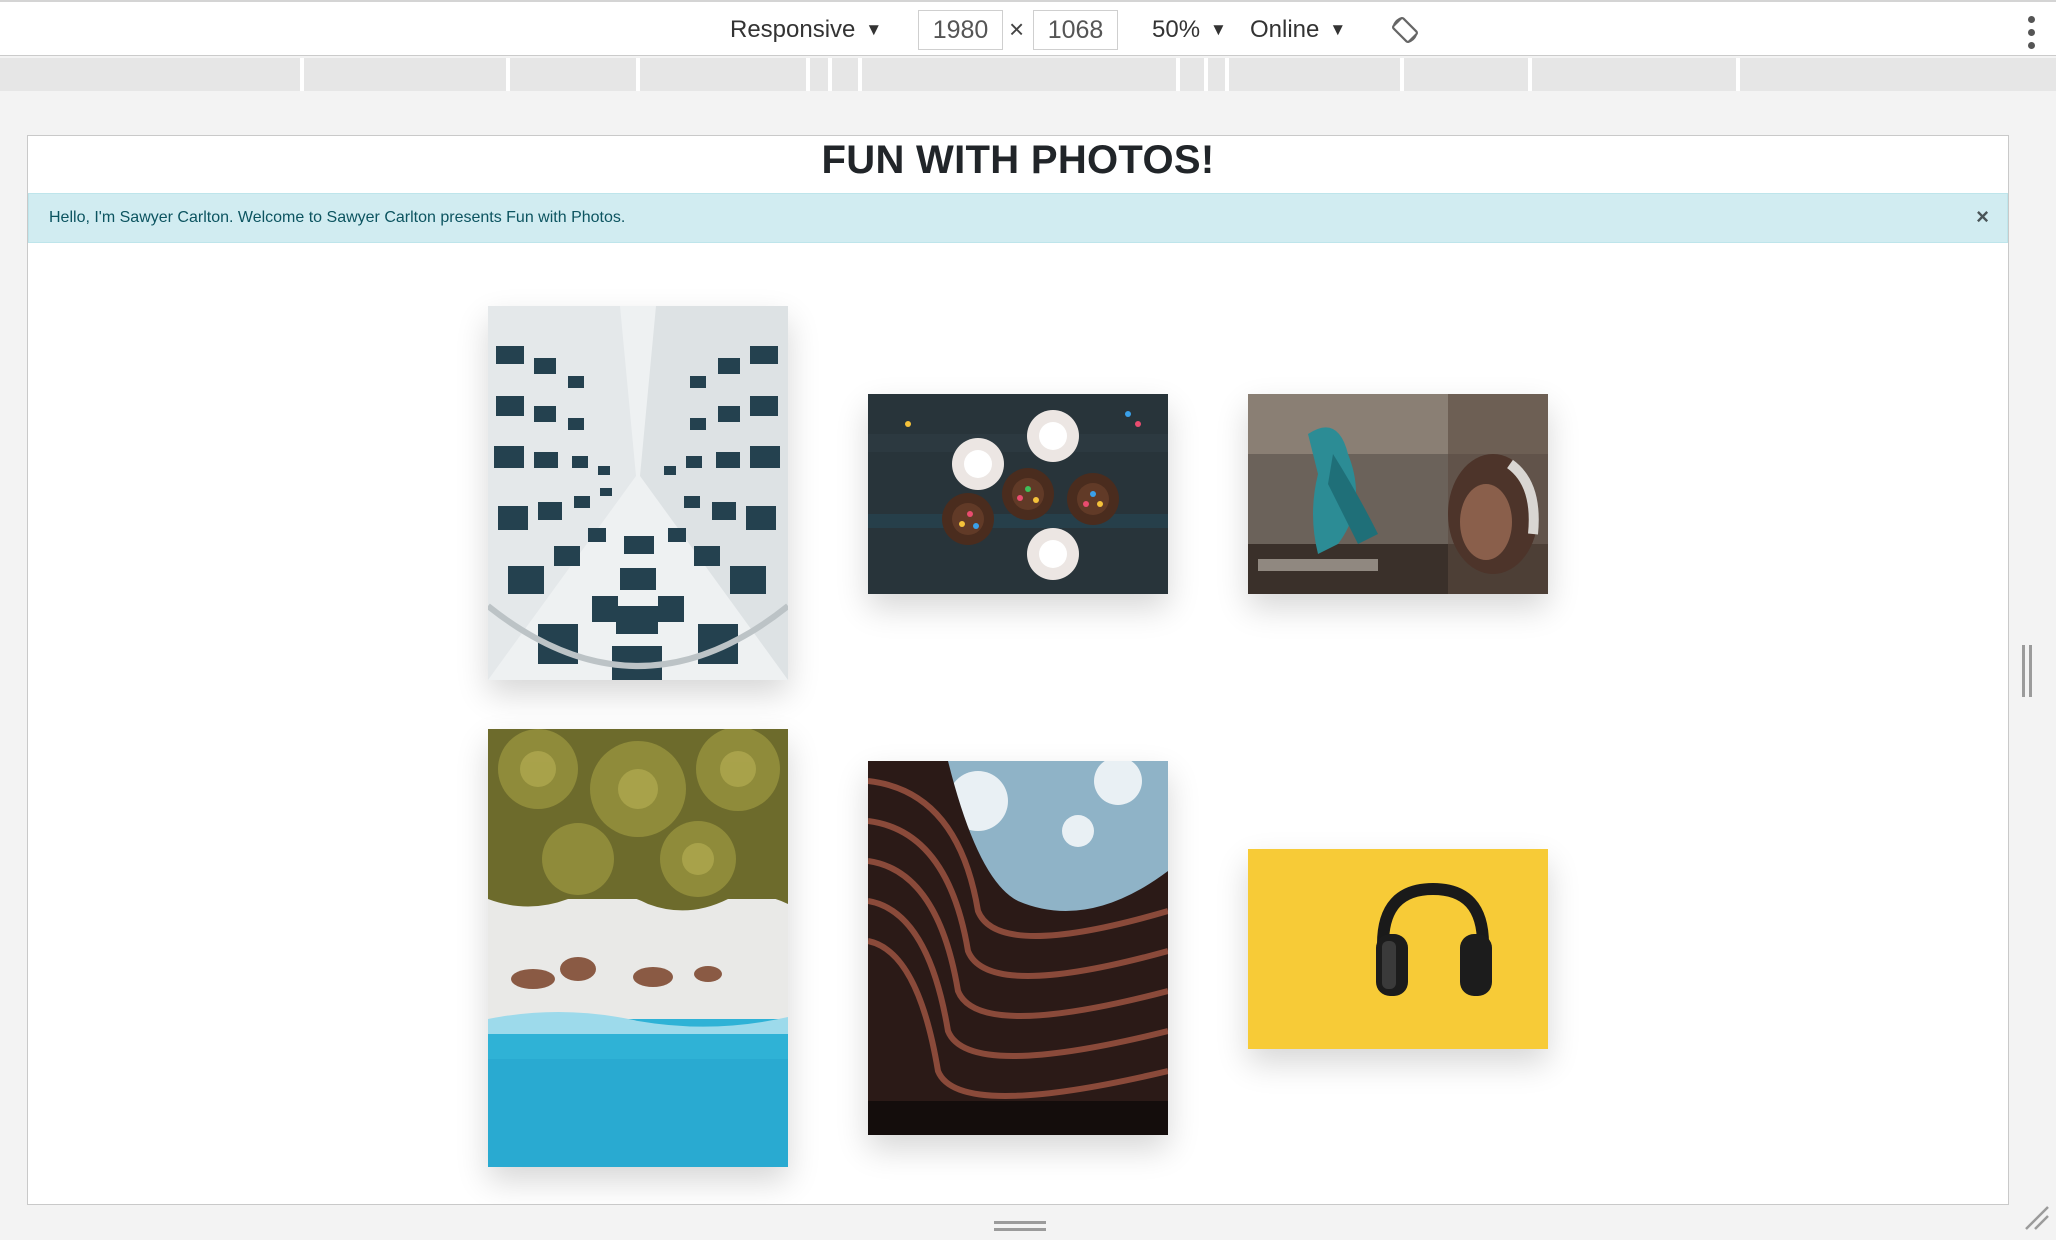 This screenshot has height=1240, width=2056. What do you see at coordinates (960, 30) in the screenshot?
I see `width-input: 1980` at bounding box center [960, 30].